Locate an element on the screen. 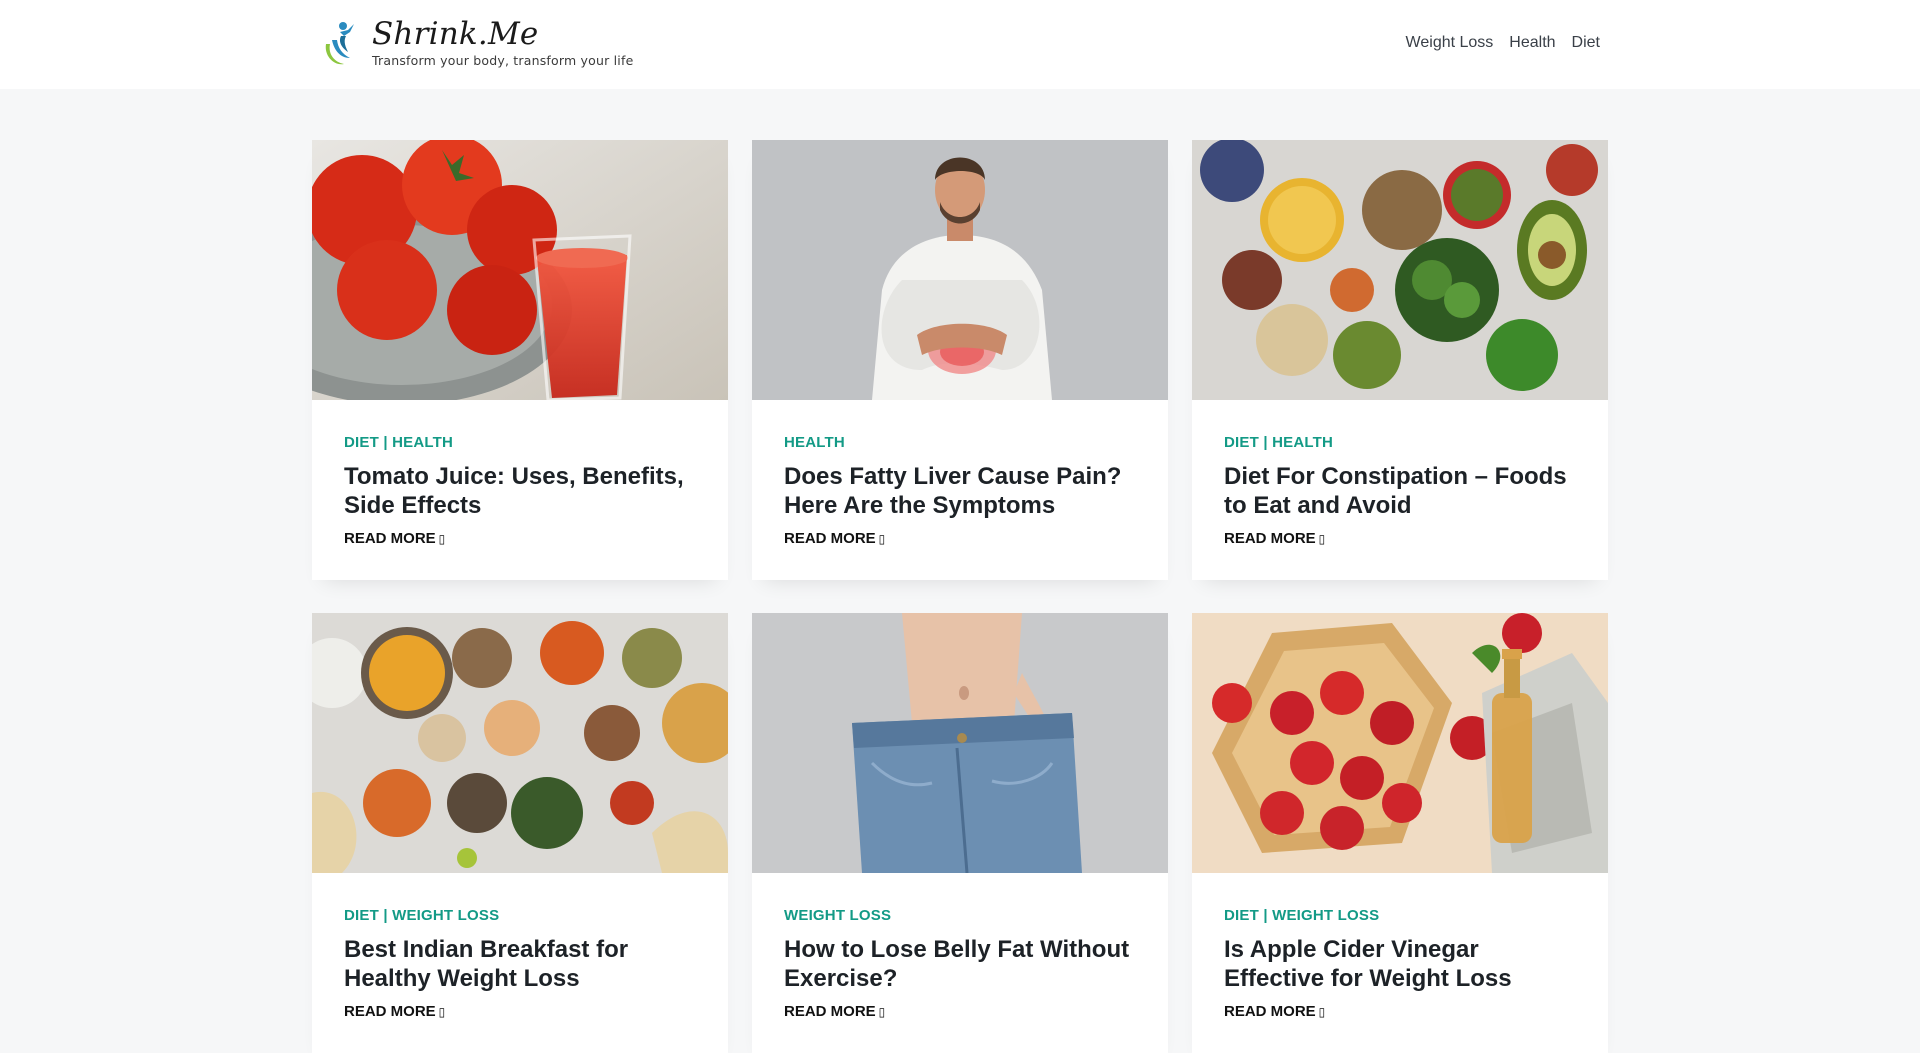 The width and height of the screenshot is (1920, 1053). logo-icon is located at coordinates (339, 43).